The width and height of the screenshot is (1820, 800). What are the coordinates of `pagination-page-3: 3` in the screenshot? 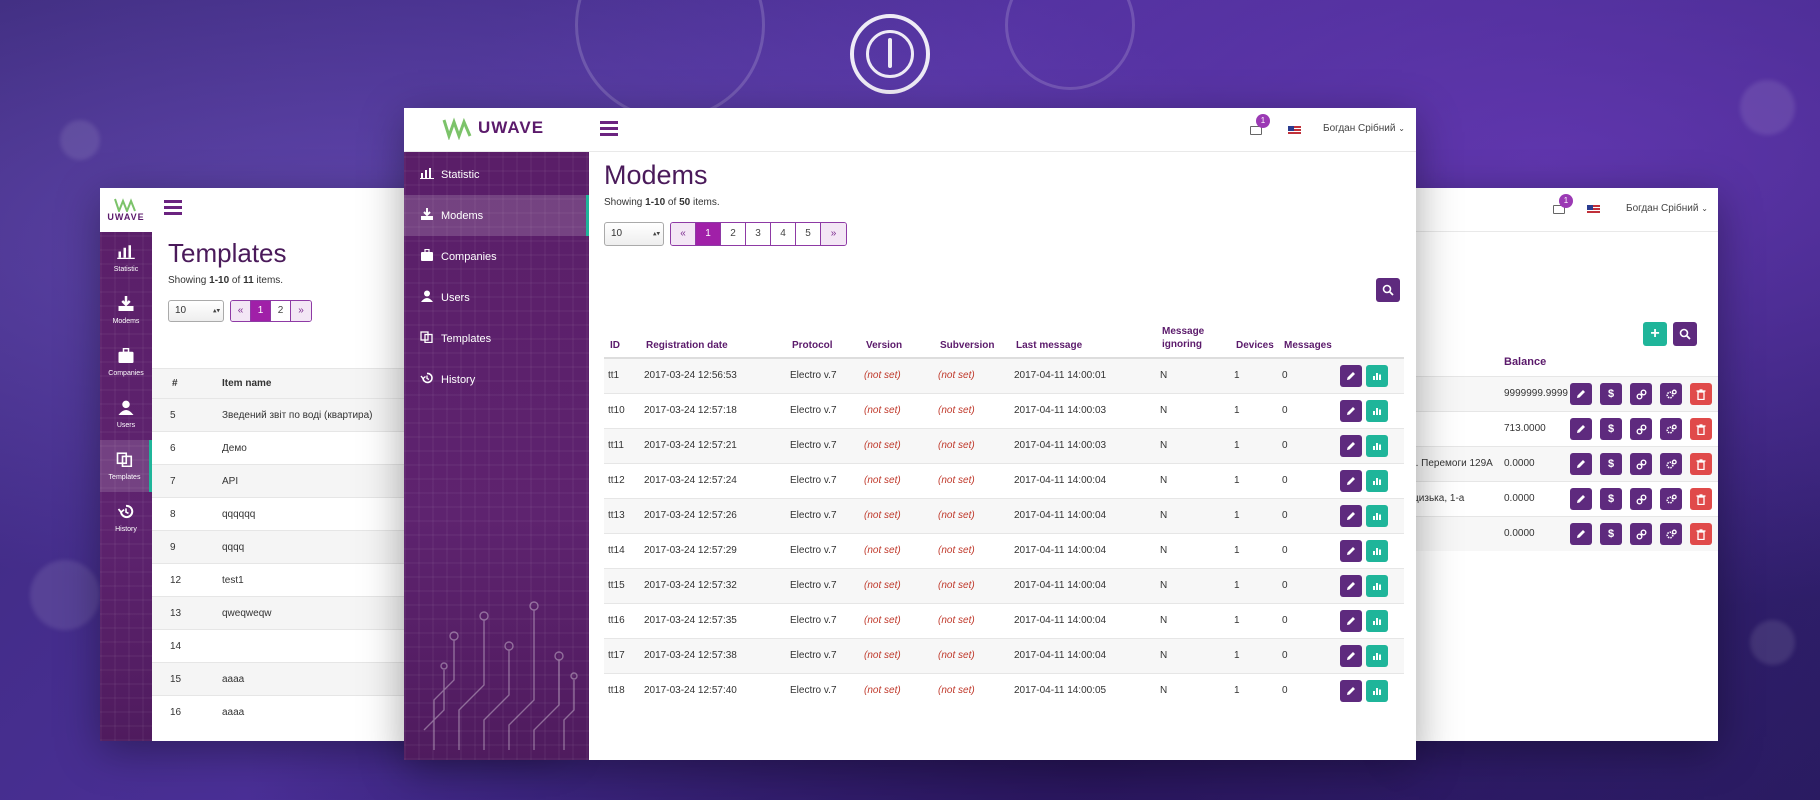 It's located at (758, 234).